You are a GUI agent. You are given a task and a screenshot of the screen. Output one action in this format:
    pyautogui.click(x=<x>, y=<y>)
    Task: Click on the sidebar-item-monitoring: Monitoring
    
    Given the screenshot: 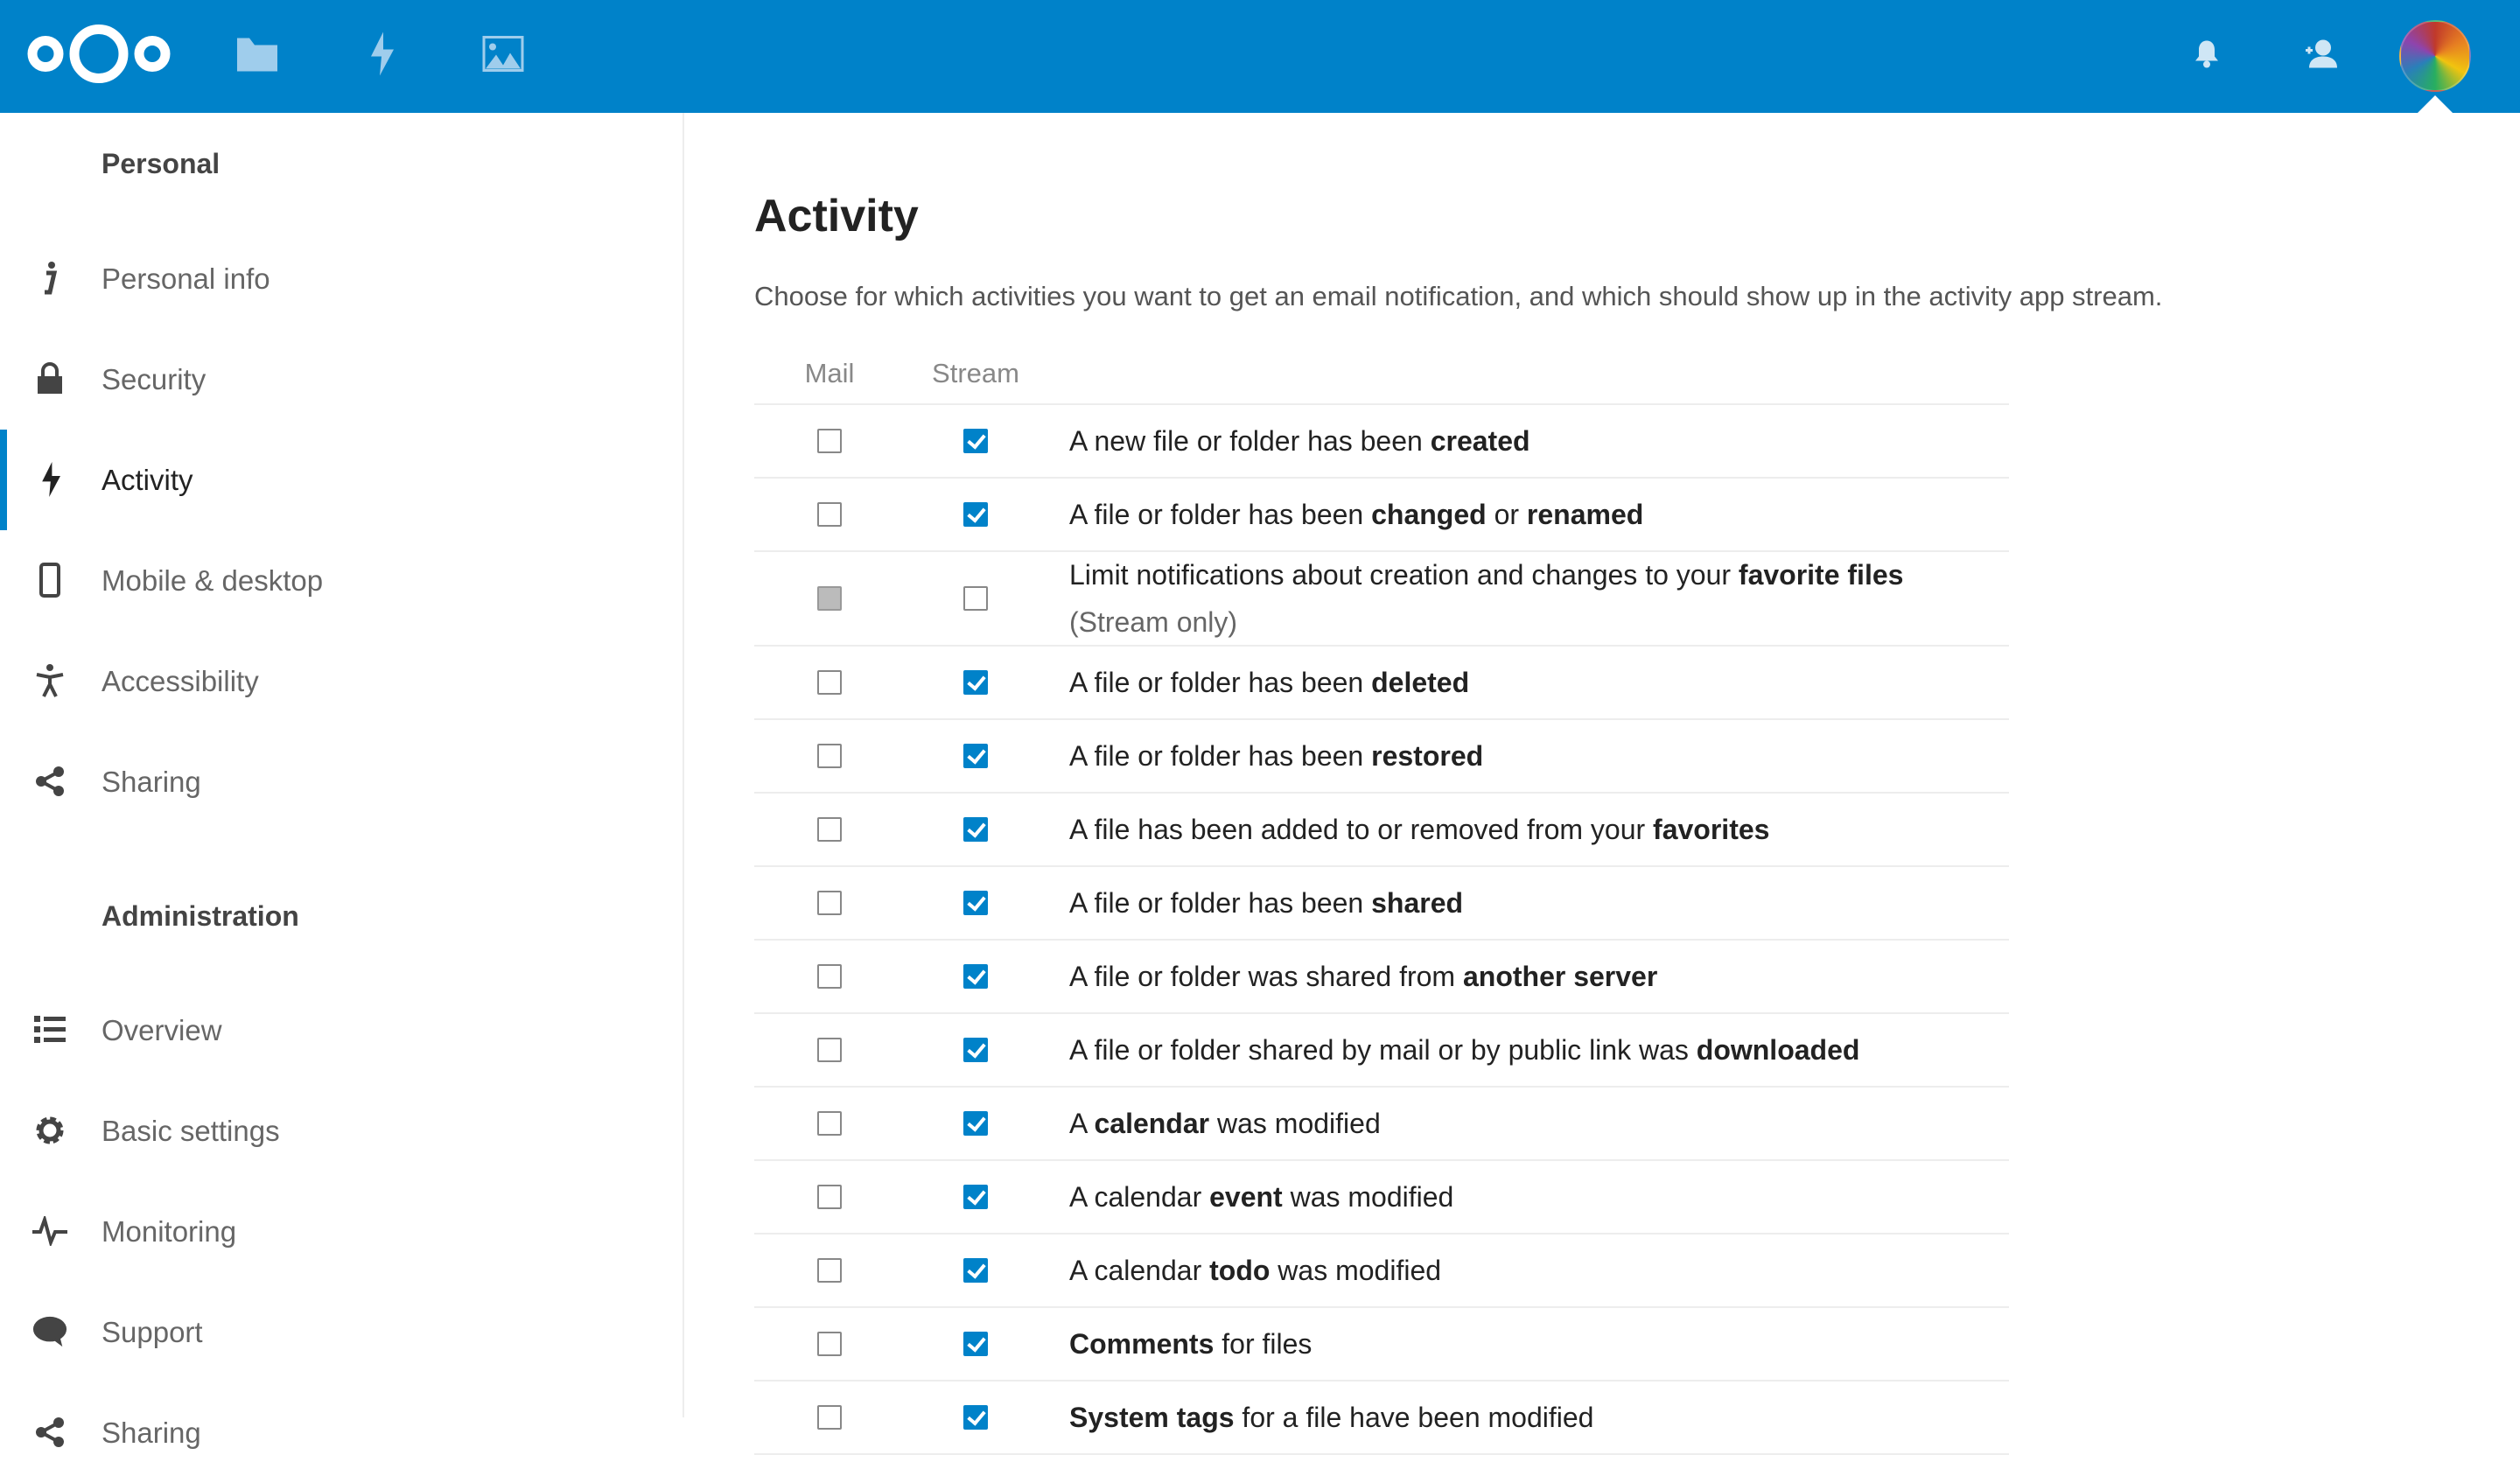 What is the action you would take?
    pyautogui.click(x=341, y=1231)
    